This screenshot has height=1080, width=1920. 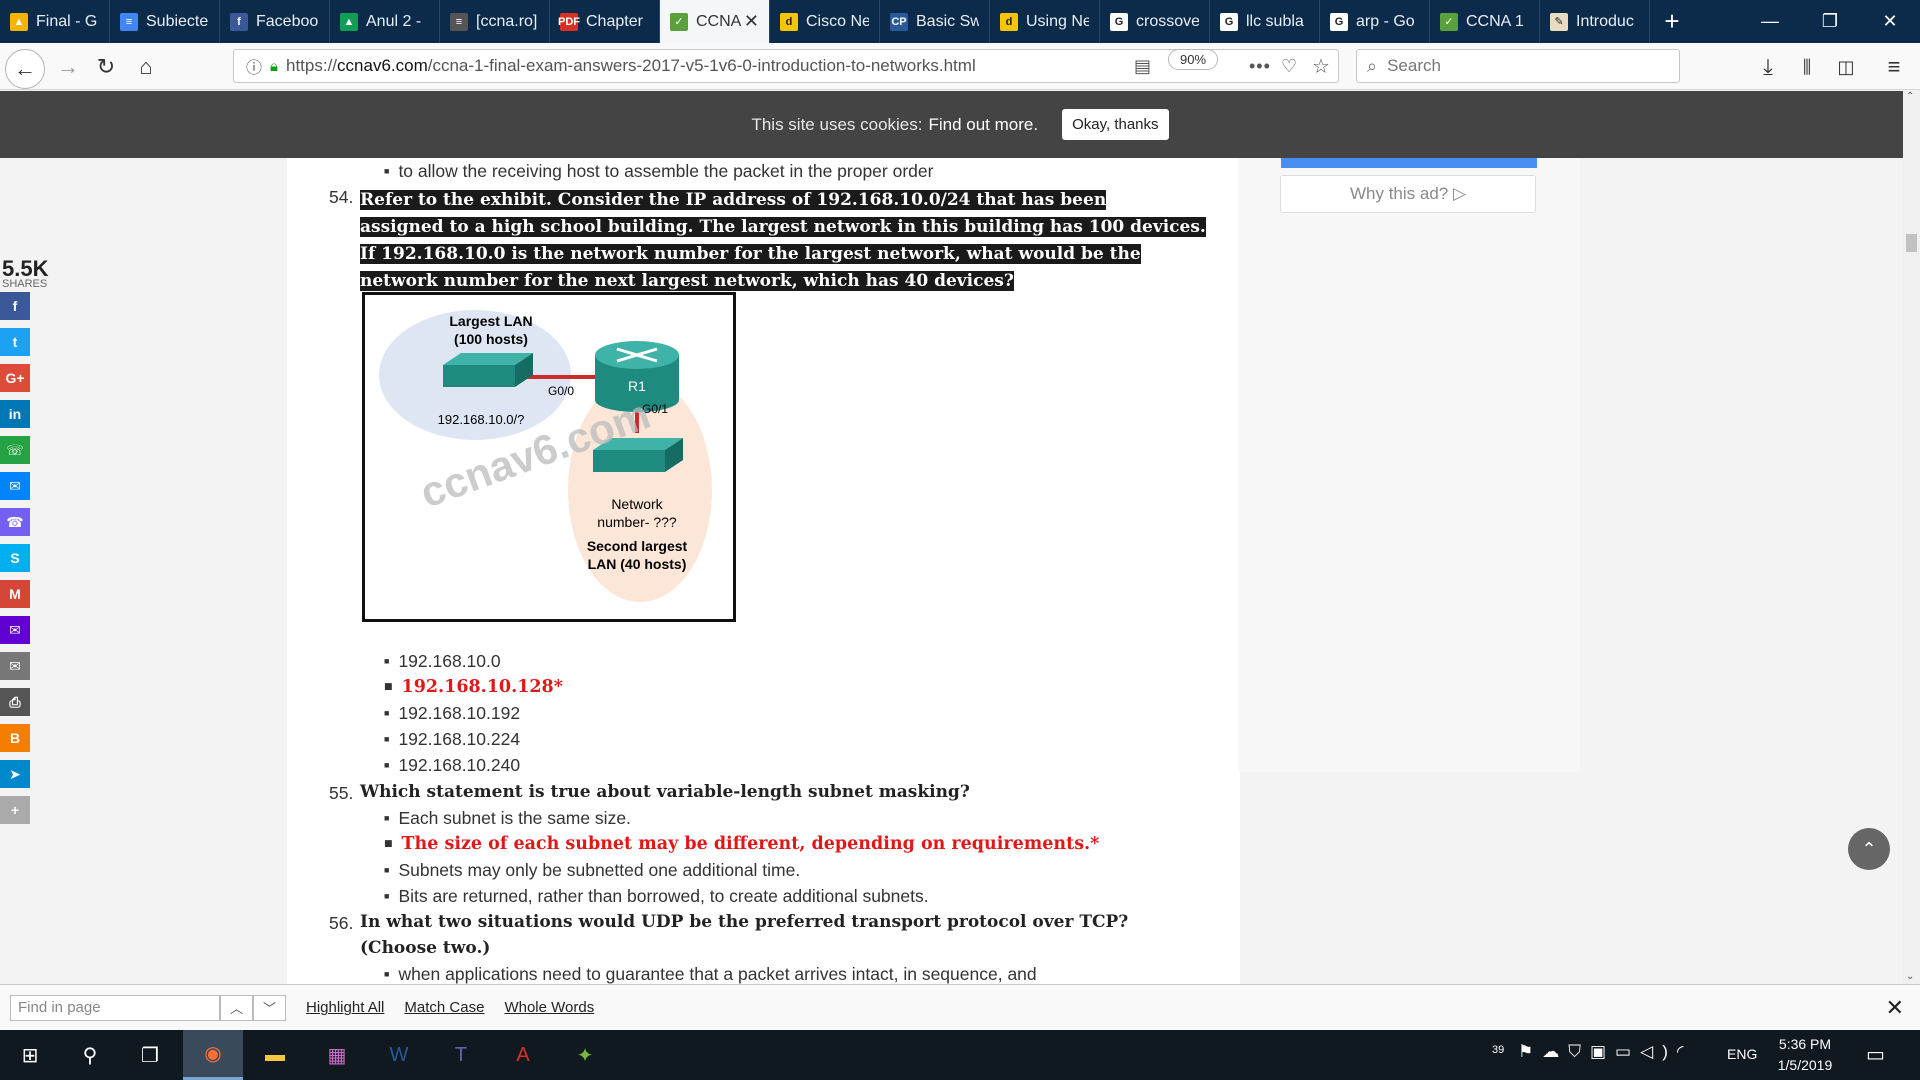 What do you see at coordinates (15, 666) in the screenshot?
I see `share-email-button: ✉` at bounding box center [15, 666].